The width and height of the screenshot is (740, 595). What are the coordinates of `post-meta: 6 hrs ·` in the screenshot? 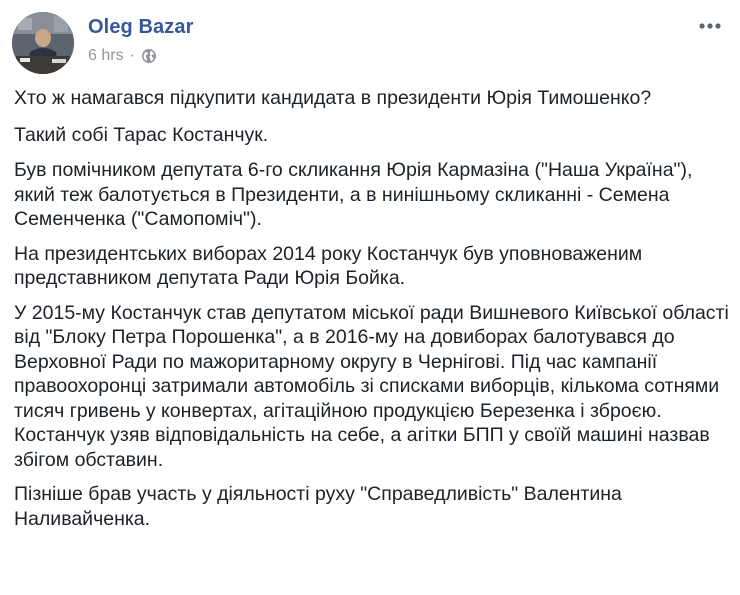 It's located at (122, 56).